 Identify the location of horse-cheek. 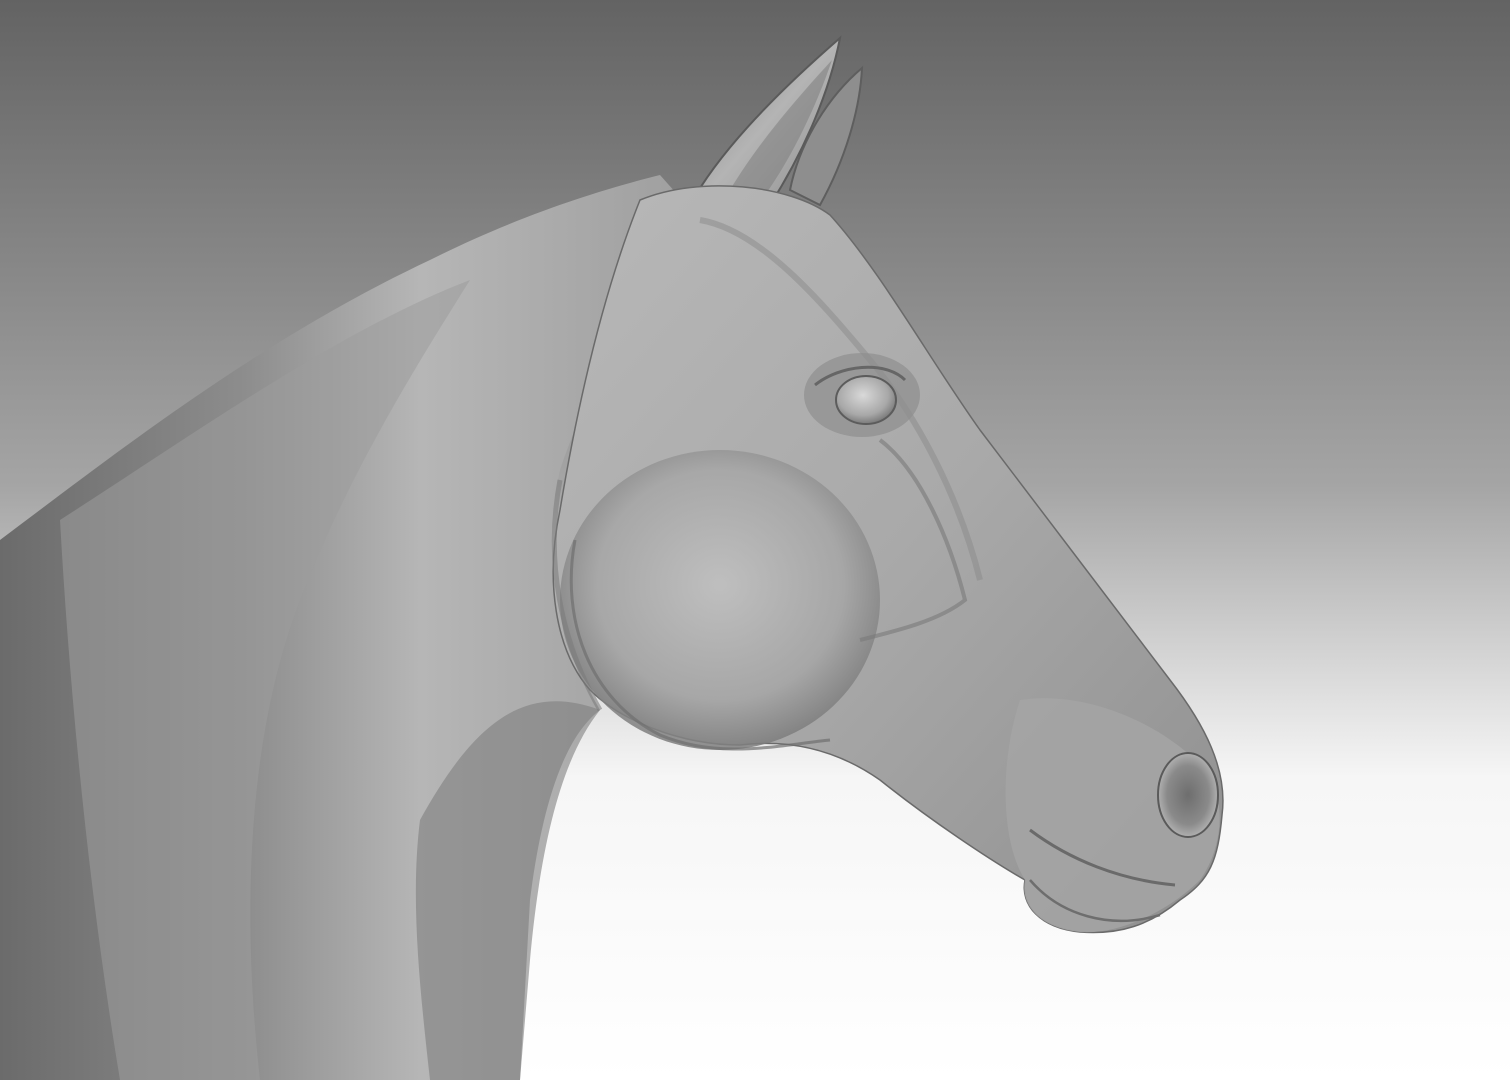
(720, 600).